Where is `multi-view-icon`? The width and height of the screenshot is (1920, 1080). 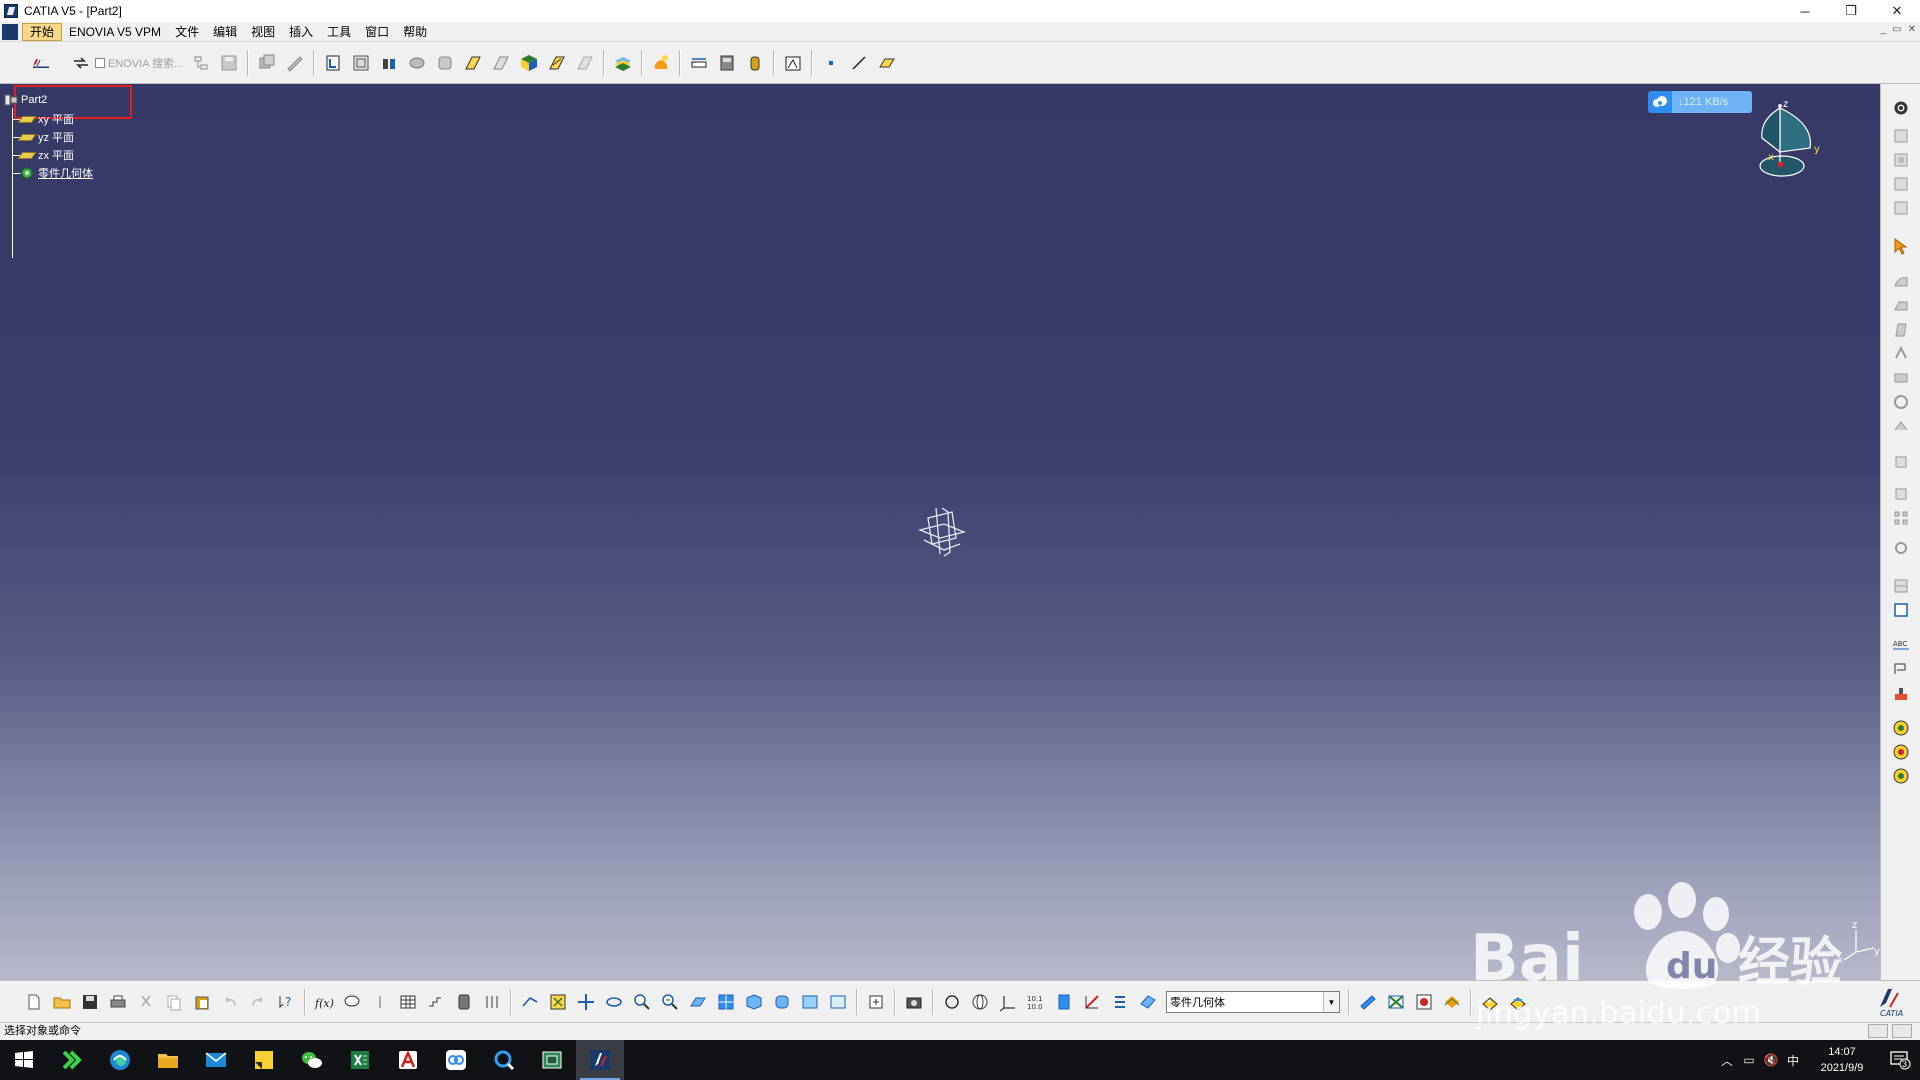 multi-view-icon is located at coordinates (726, 1002).